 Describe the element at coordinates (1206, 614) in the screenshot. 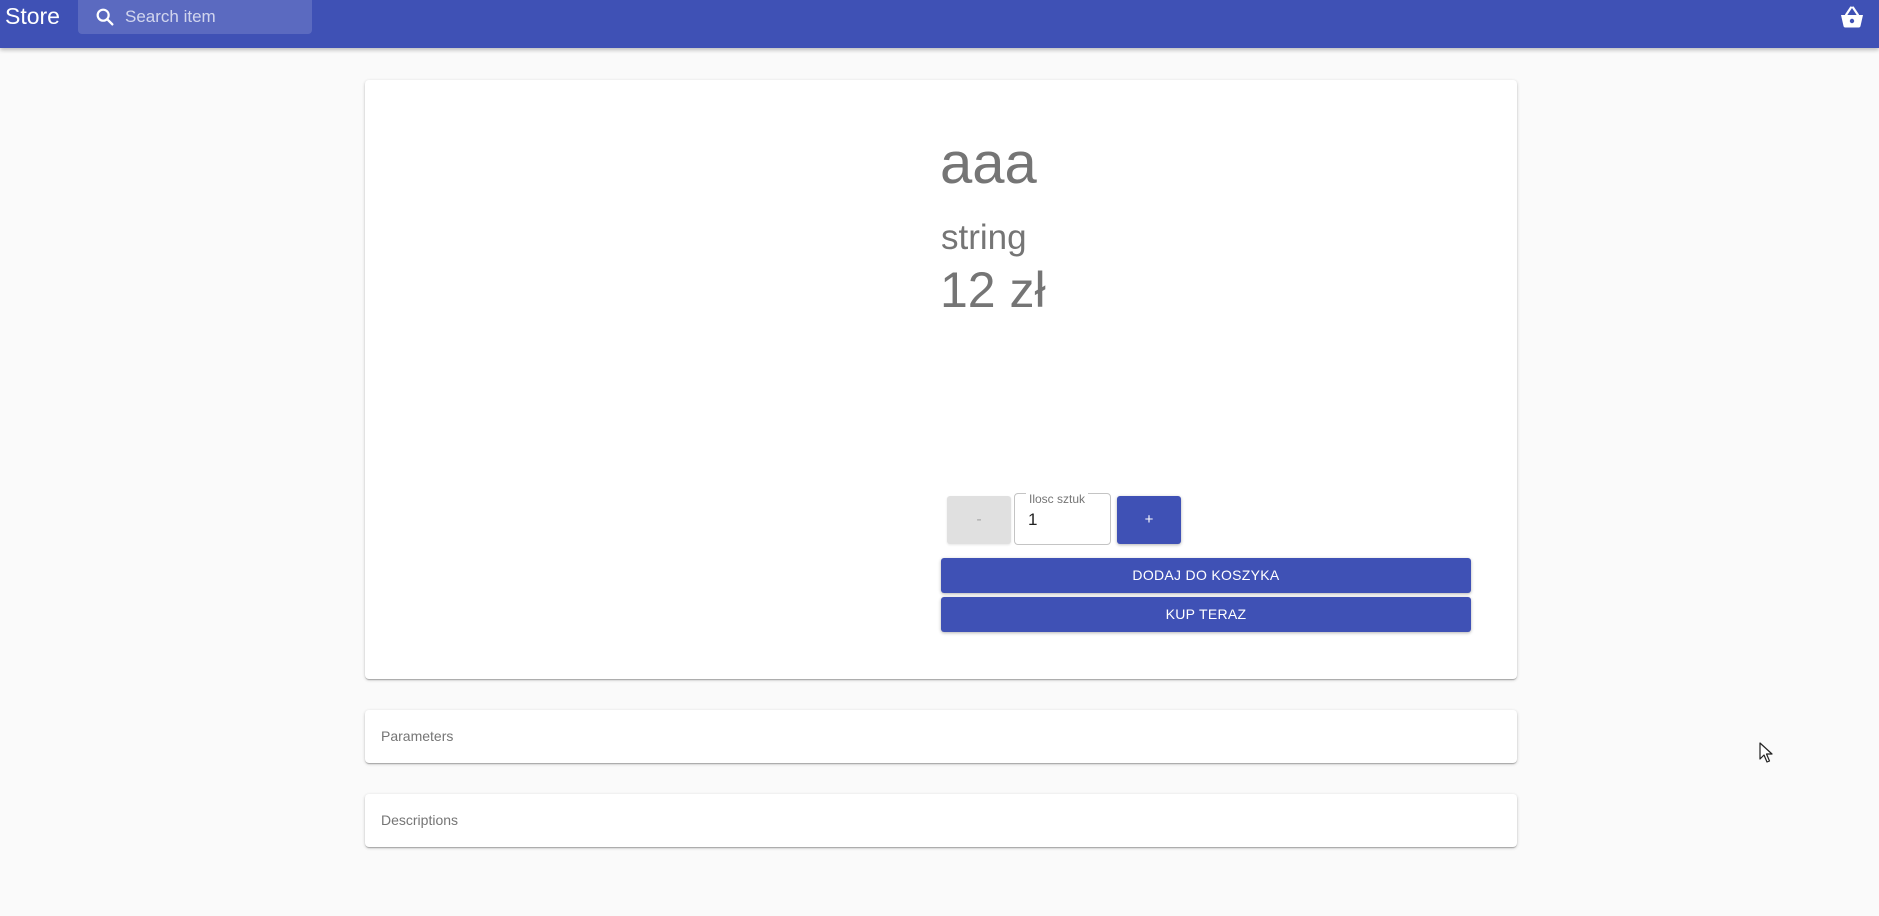

I see `buy-now-button: KUP TERAZ` at that location.